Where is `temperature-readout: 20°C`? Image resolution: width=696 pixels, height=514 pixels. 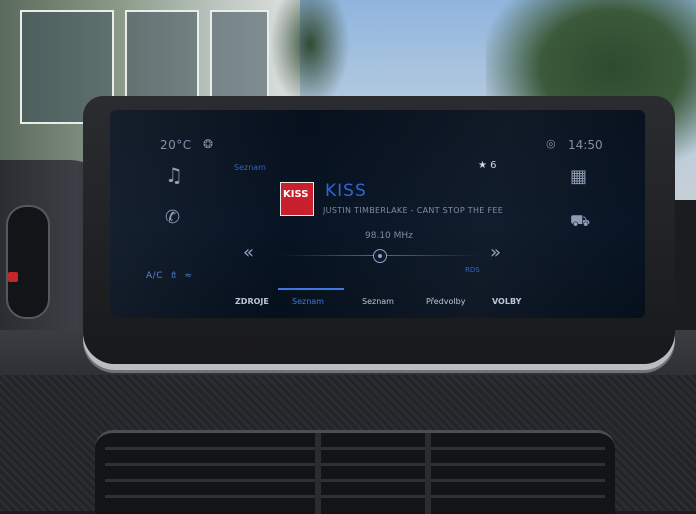 temperature-readout: 20°C is located at coordinates (176, 145).